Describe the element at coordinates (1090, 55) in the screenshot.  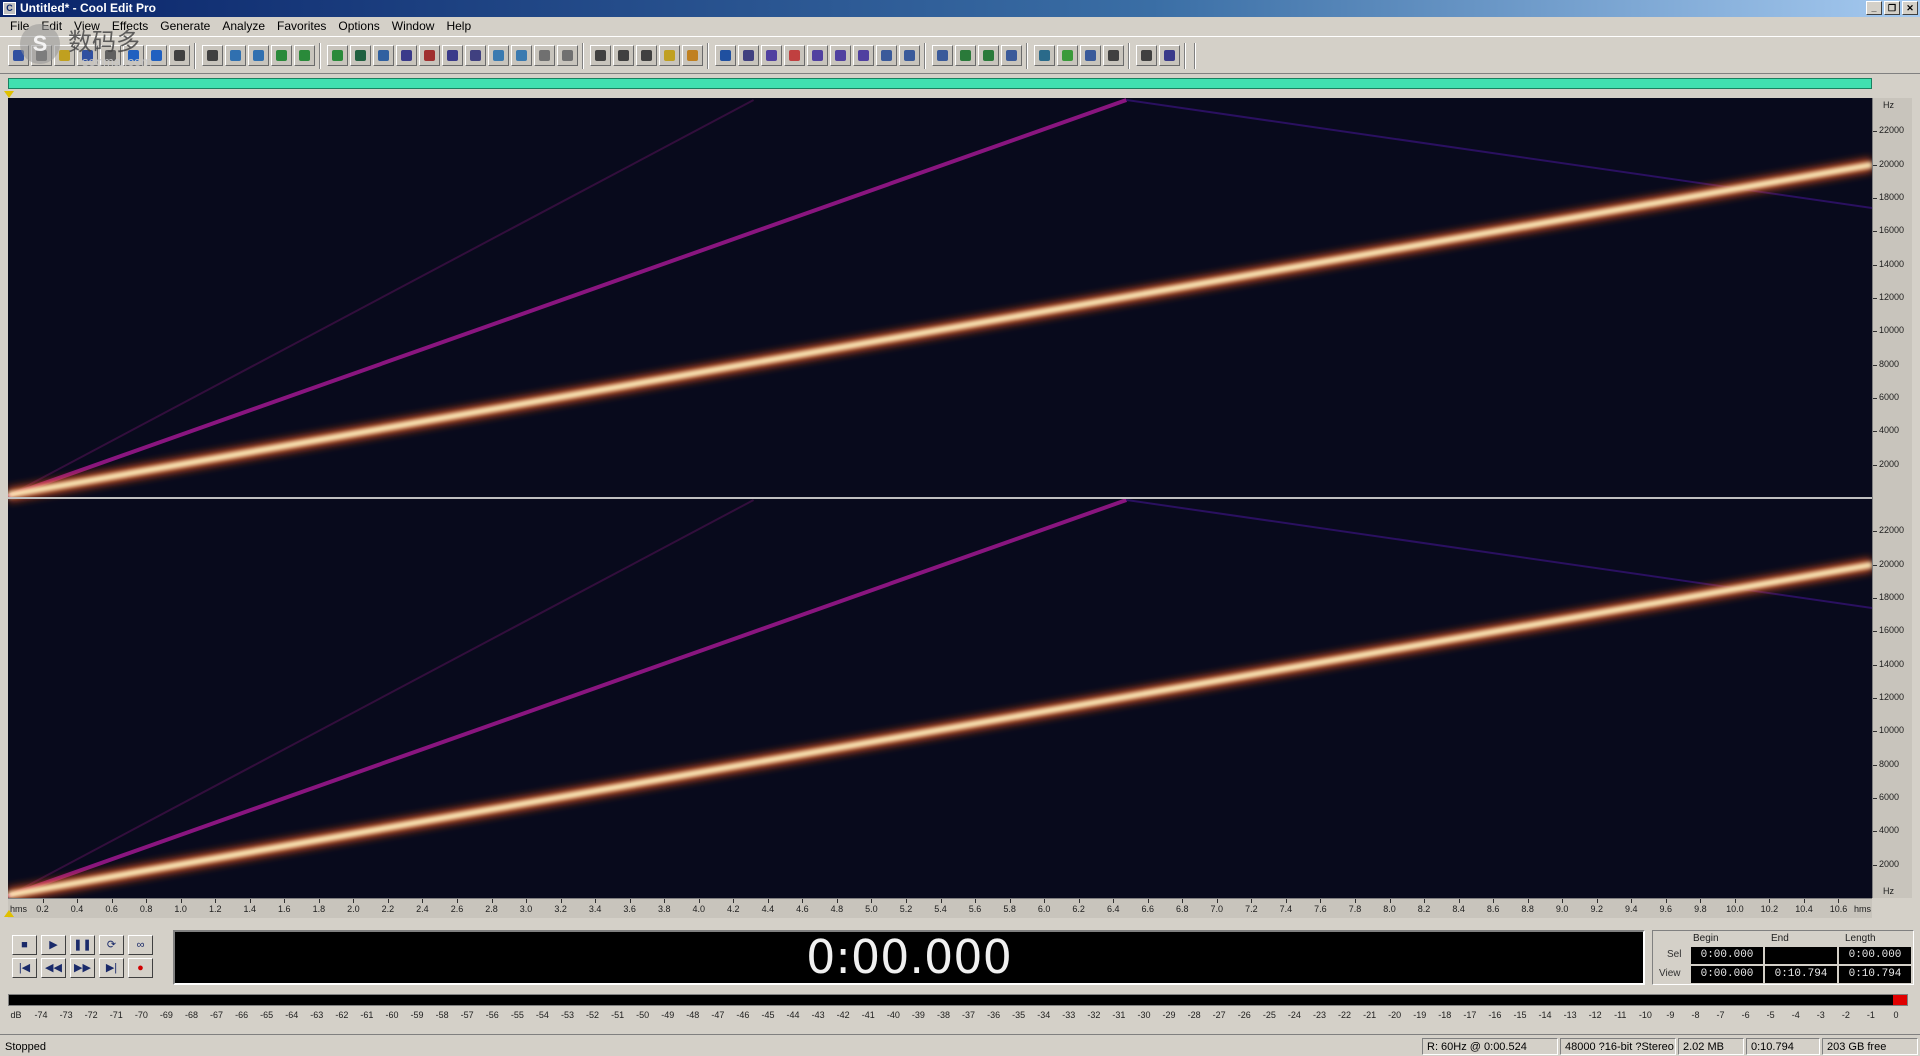
I see `distortion-icon` at that location.